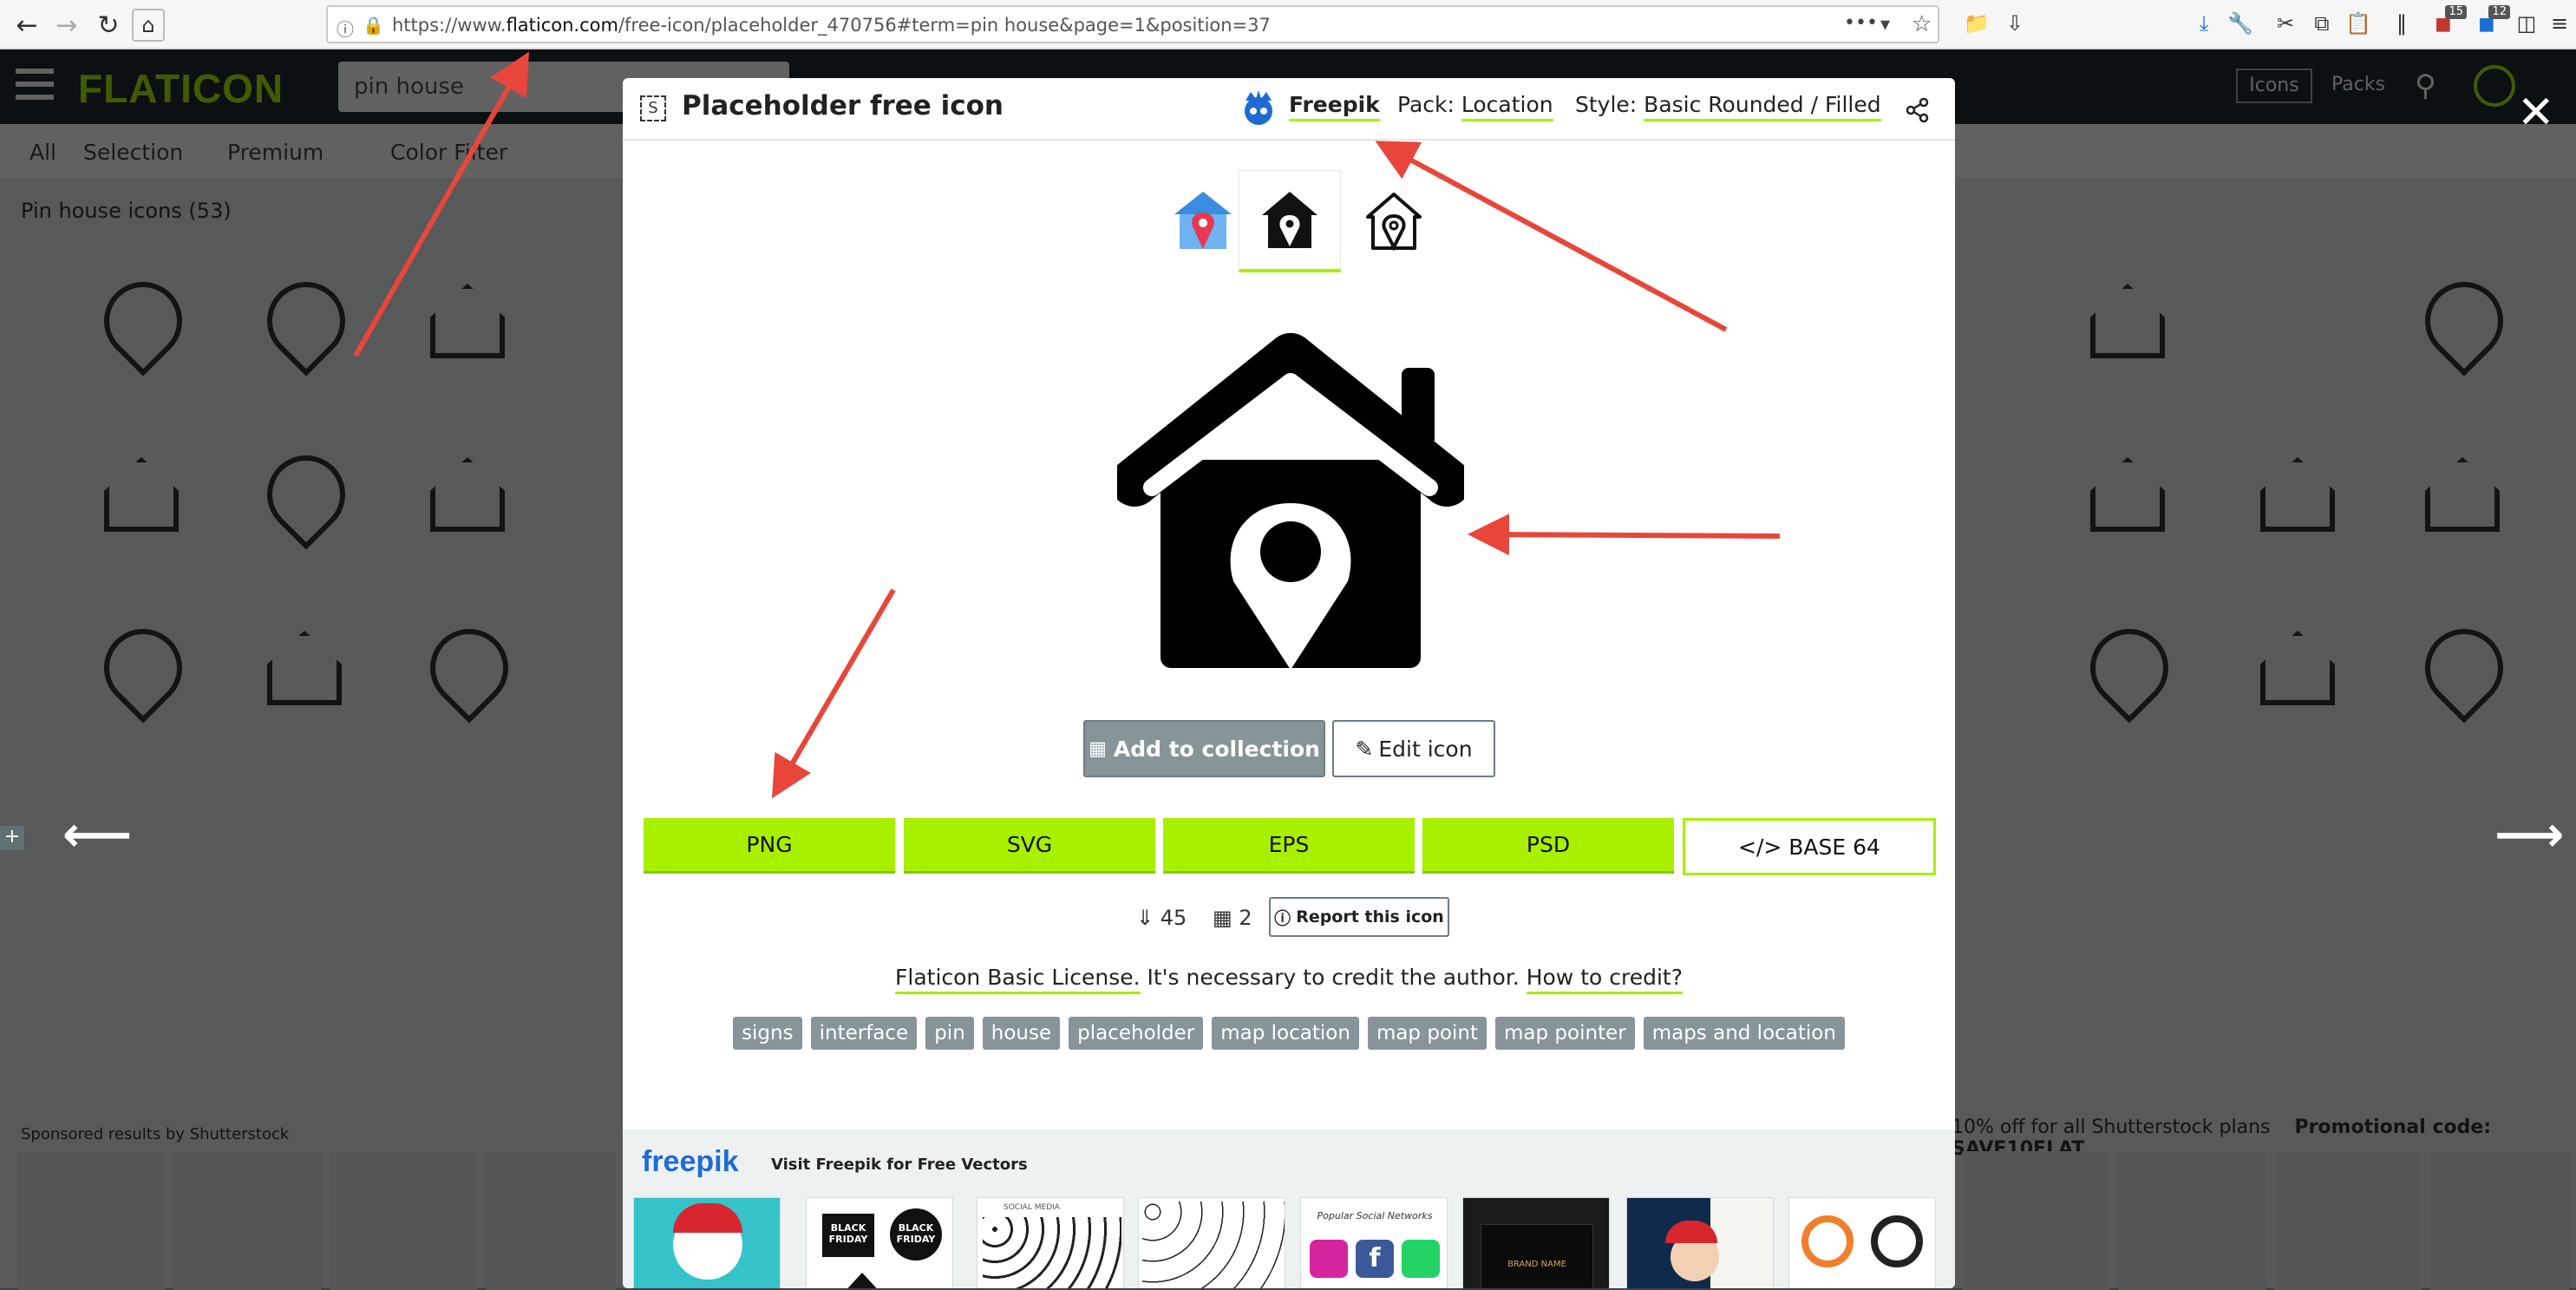 The width and height of the screenshot is (2576, 1290). Describe the element at coordinates (441, 204) in the screenshot. I see `annotation-arrow-url` at that location.